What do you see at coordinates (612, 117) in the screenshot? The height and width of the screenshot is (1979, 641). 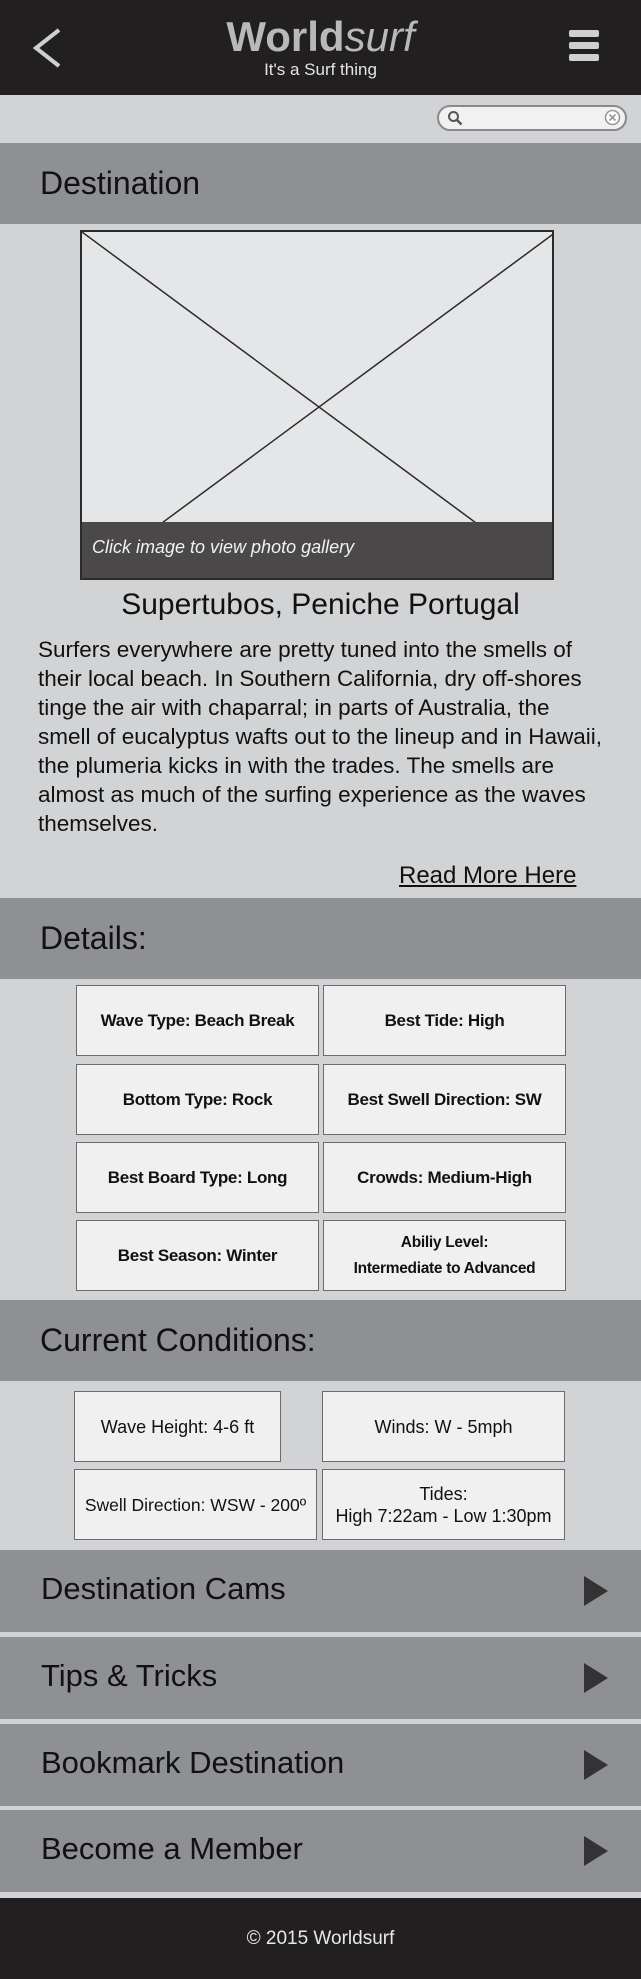 I see `clear-search-icon` at bounding box center [612, 117].